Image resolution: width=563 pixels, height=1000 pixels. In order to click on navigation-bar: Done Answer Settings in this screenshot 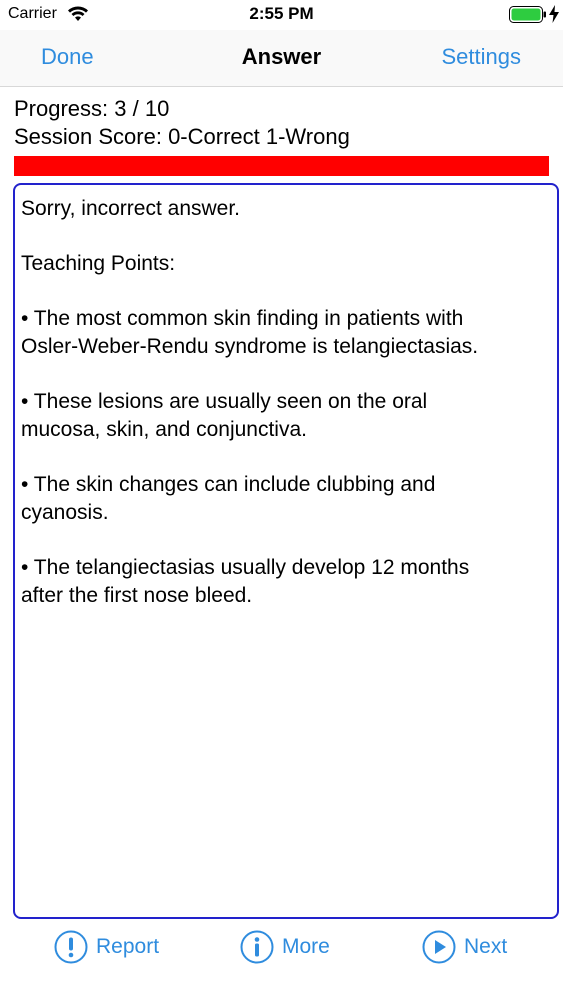, I will do `click(281, 58)`.